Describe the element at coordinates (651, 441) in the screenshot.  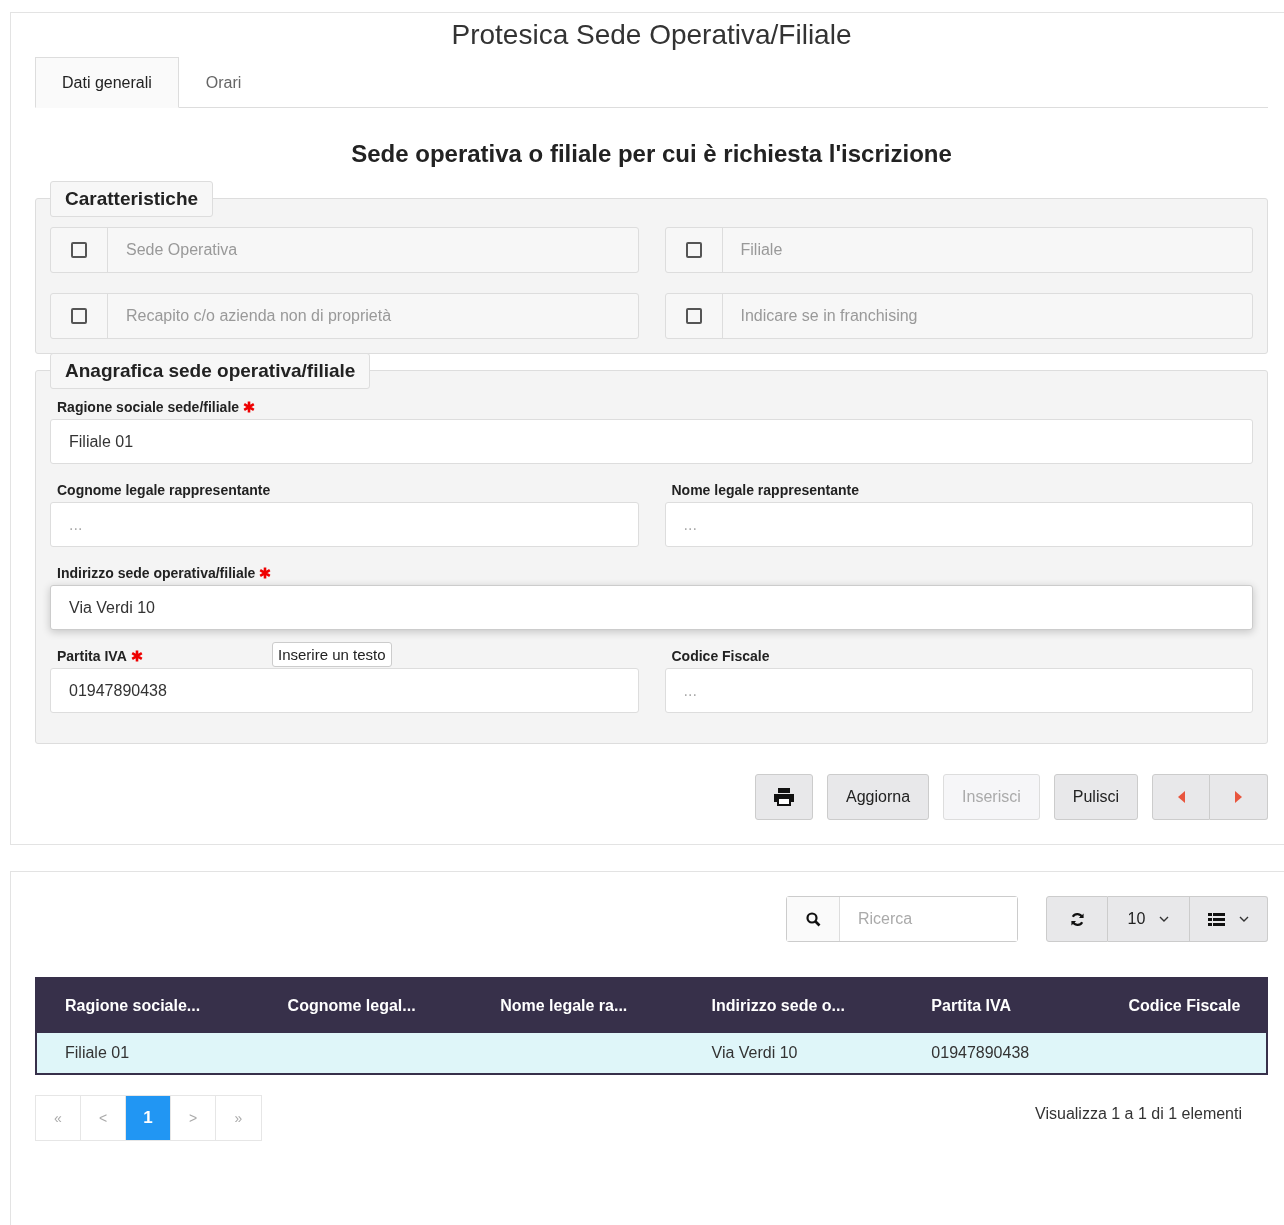
I see `input-field: Filiale 01` at that location.